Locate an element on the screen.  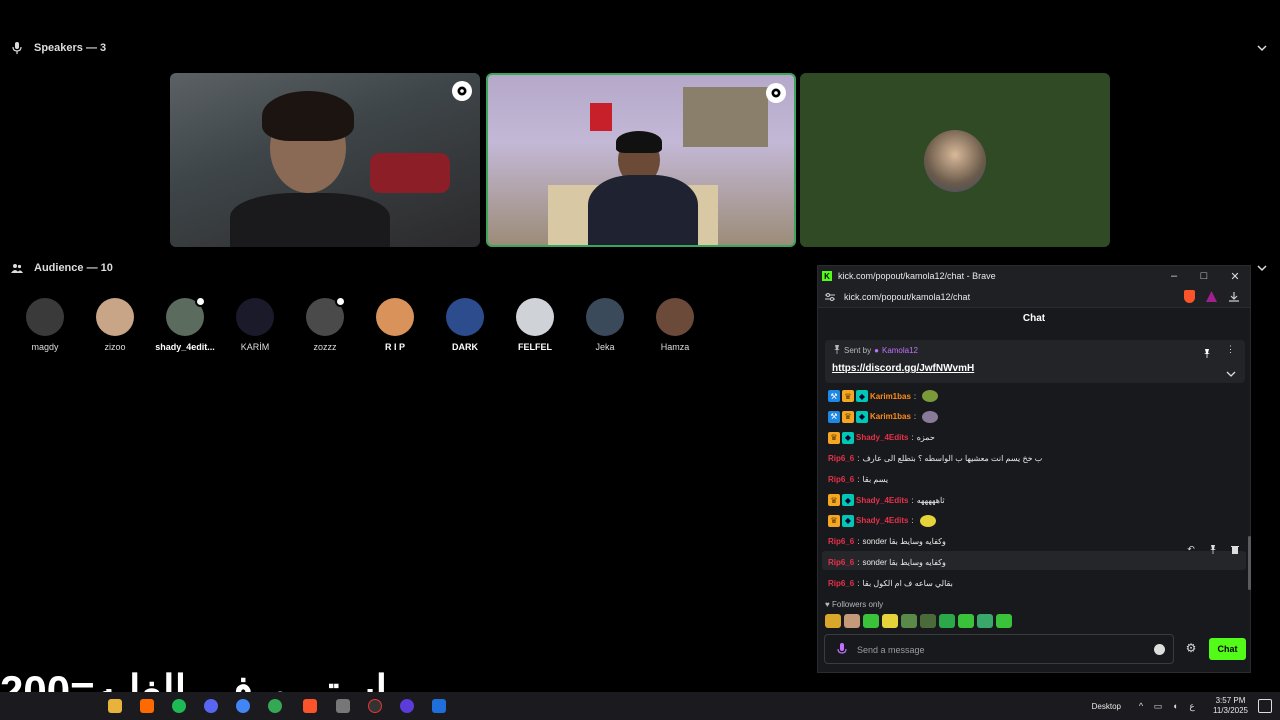
close-button: ✕ is located at coordinates (1235, 276).